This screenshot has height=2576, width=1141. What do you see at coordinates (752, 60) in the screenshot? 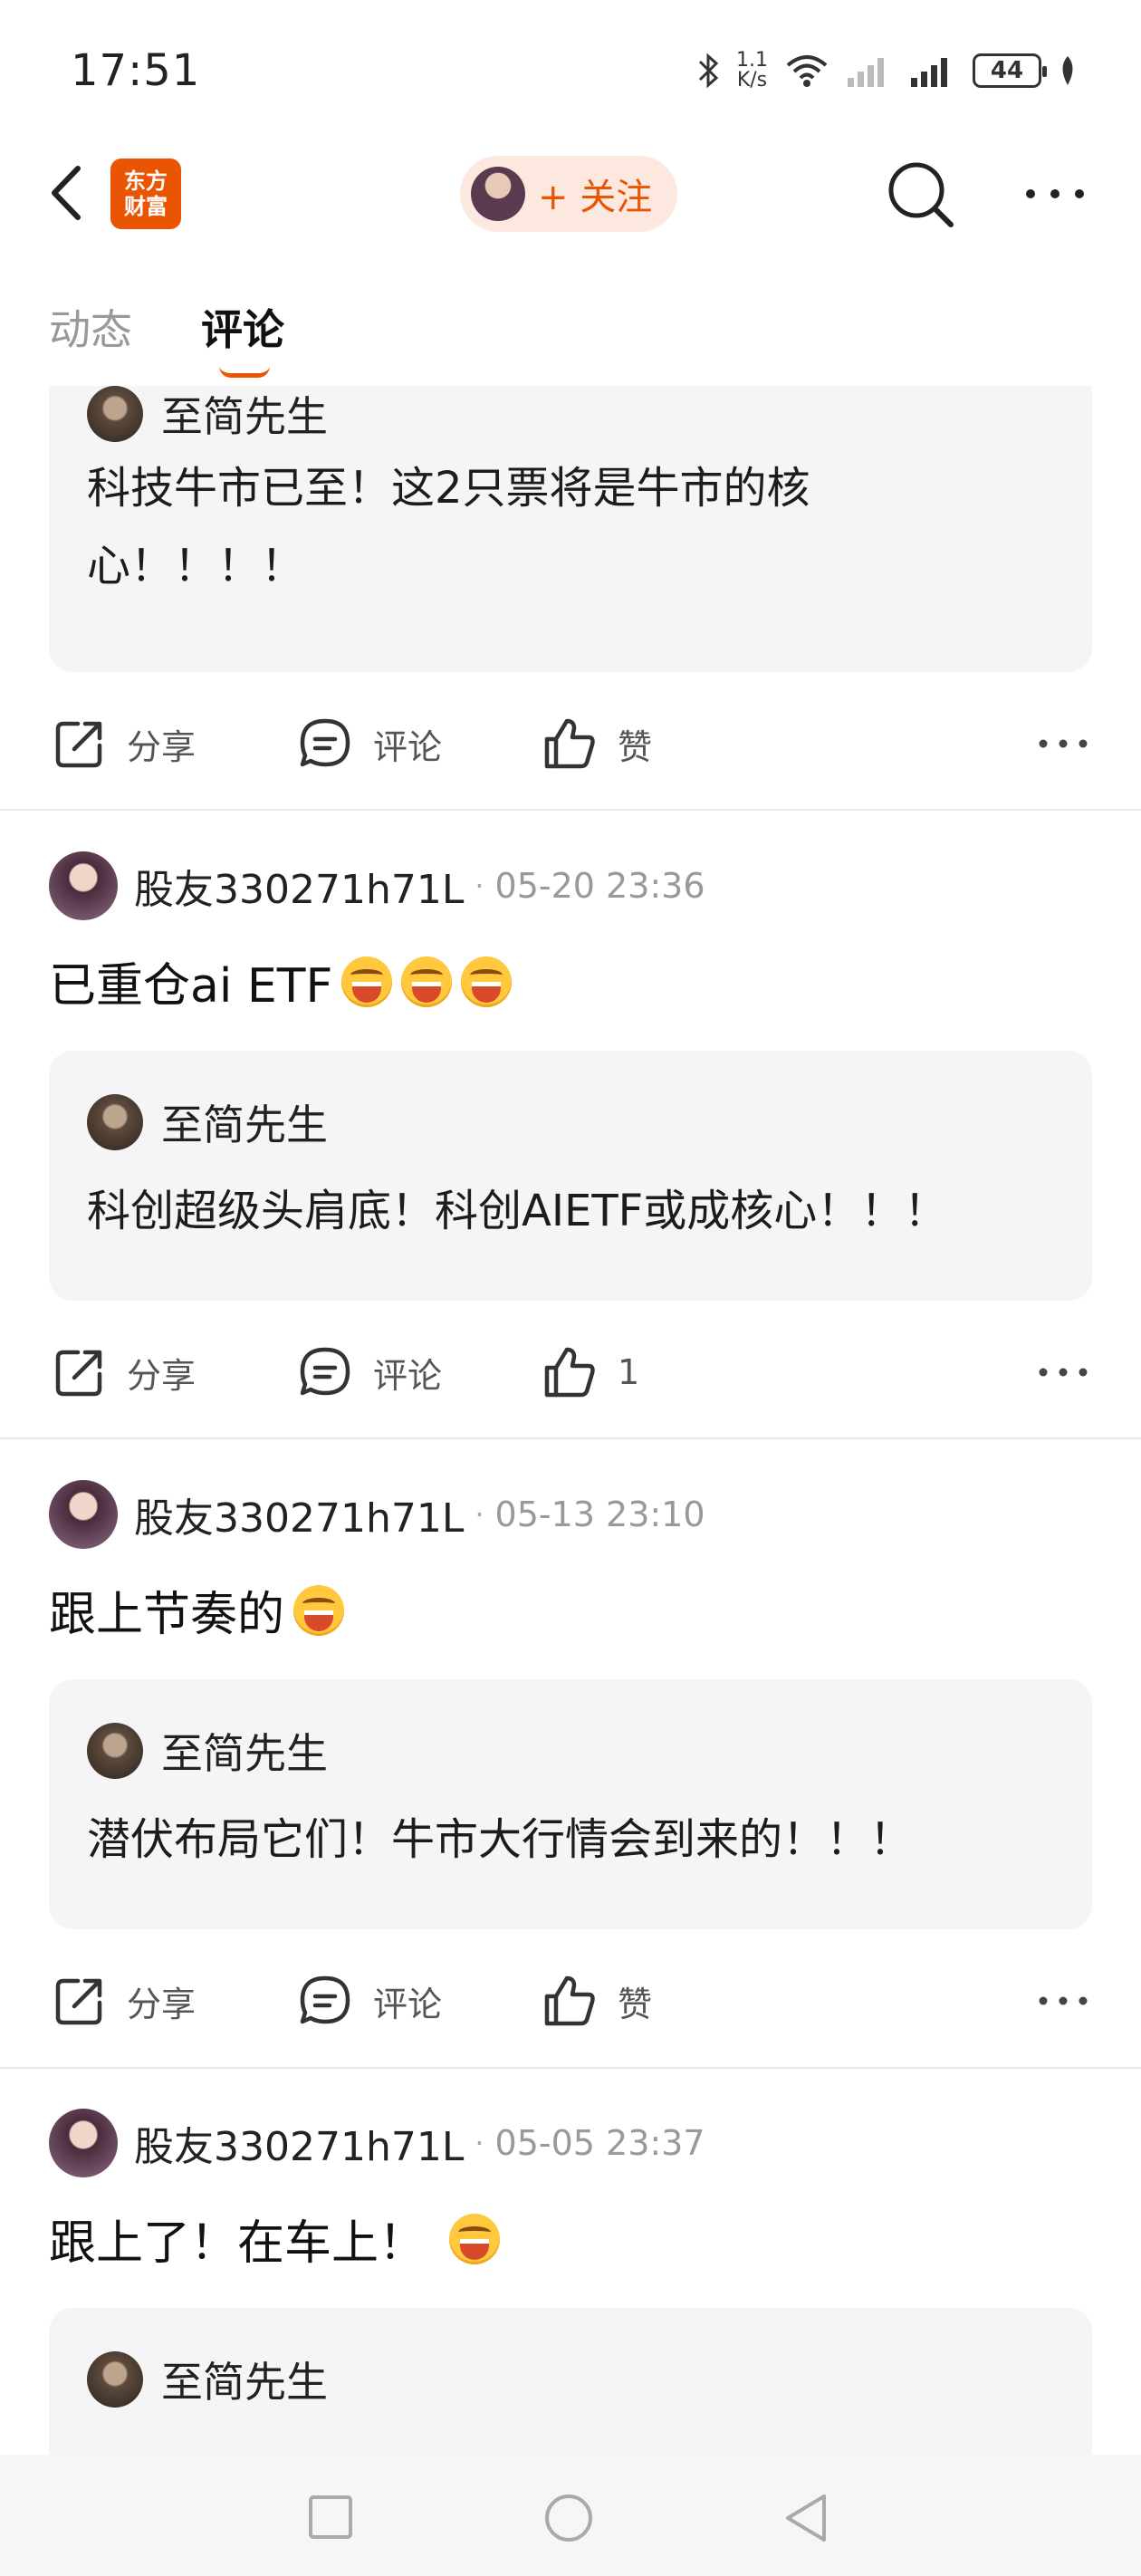
I see `net-speed-value: 1.1` at bounding box center [752, 60].